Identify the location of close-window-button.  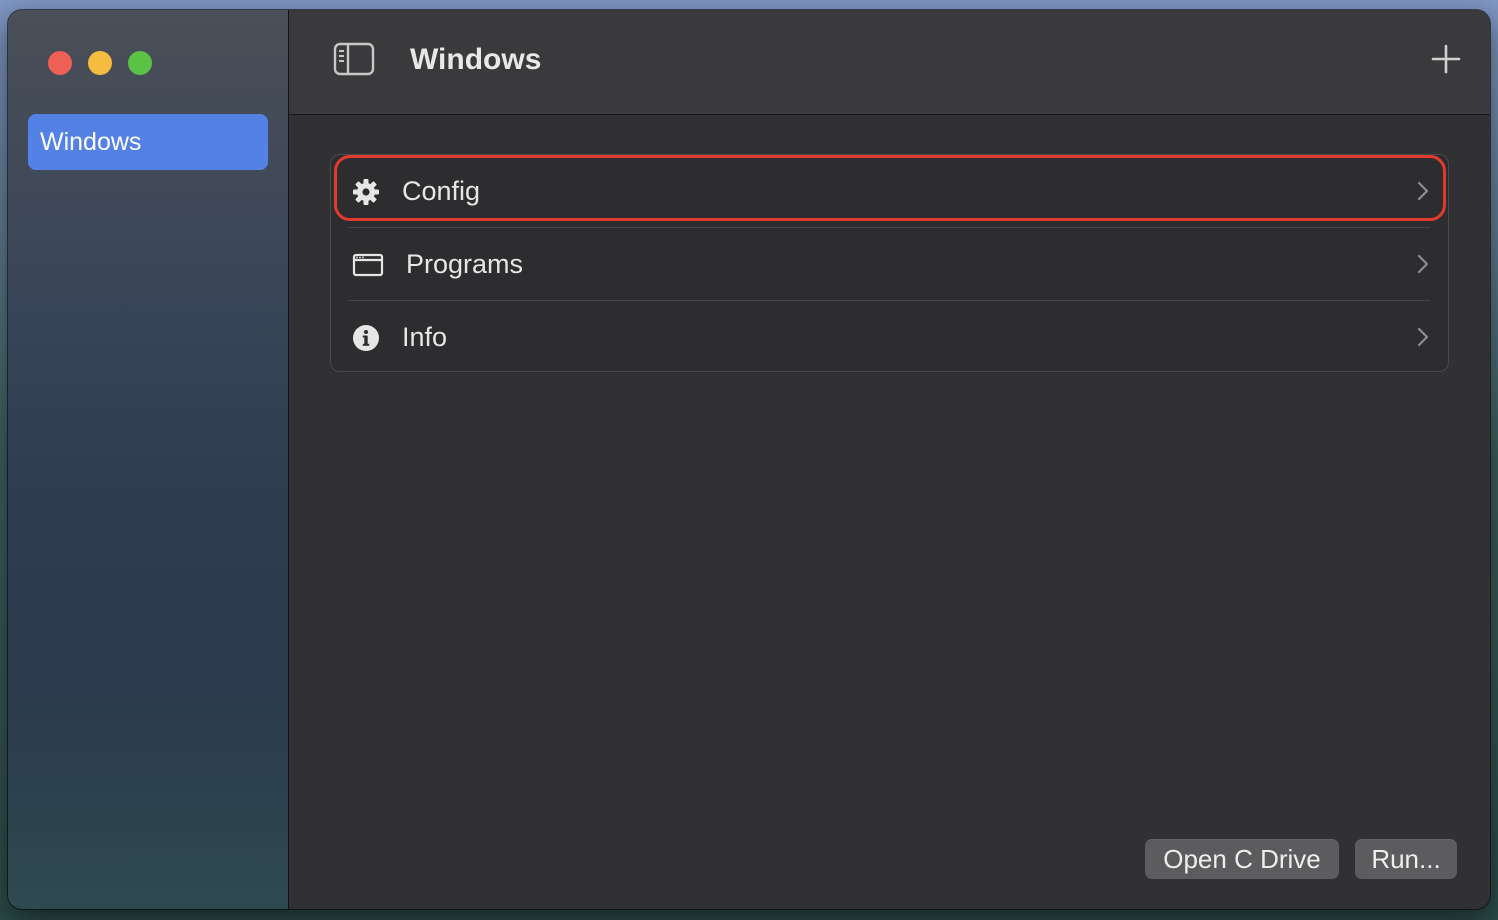
(60, 63).